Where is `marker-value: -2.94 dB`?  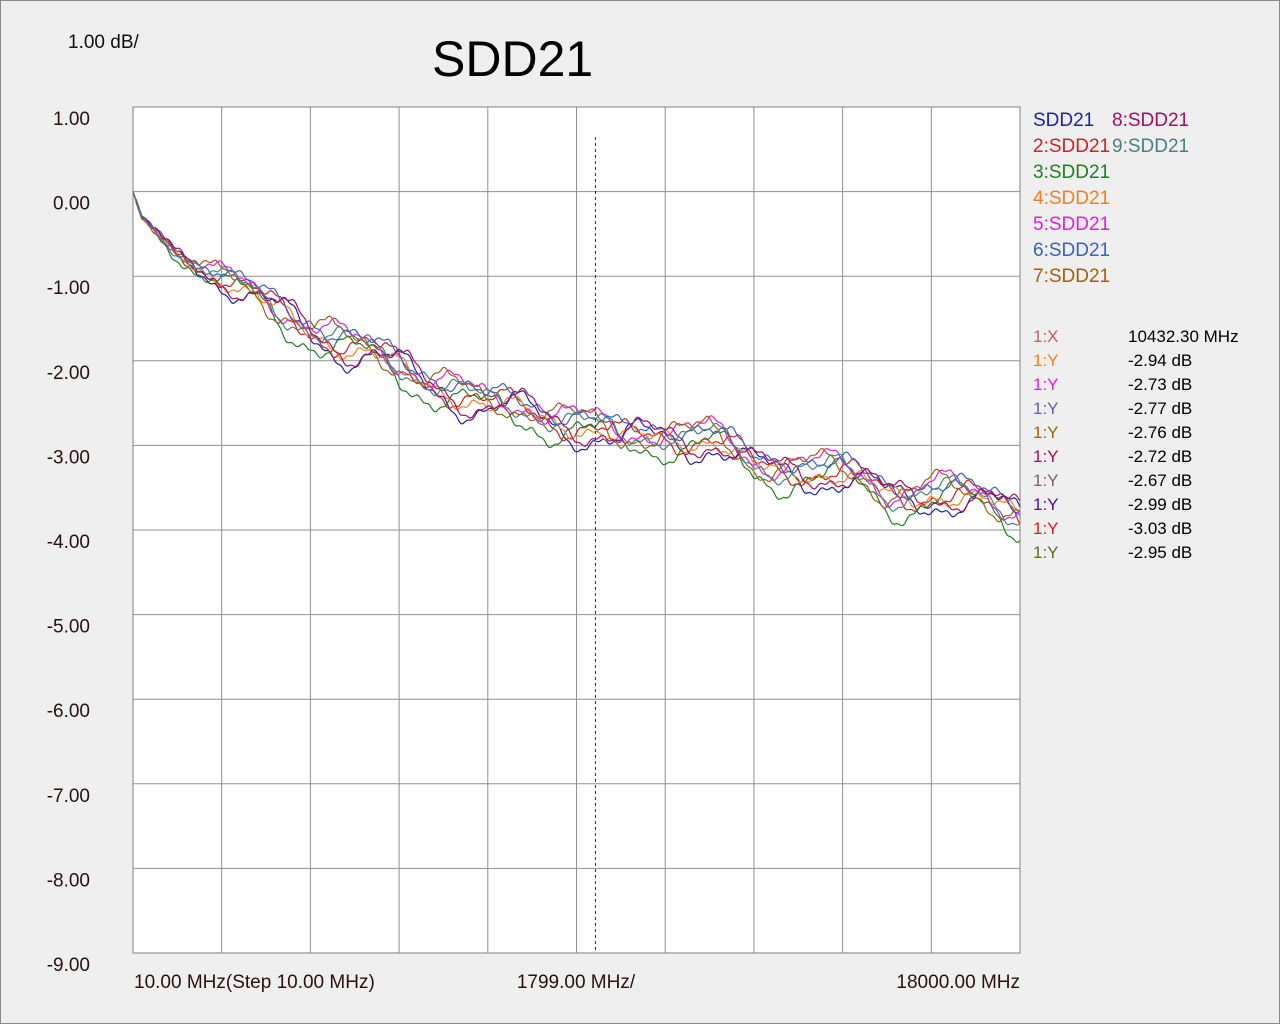
marker-value: -2.94 dB is located at coordinates (1160, 360).